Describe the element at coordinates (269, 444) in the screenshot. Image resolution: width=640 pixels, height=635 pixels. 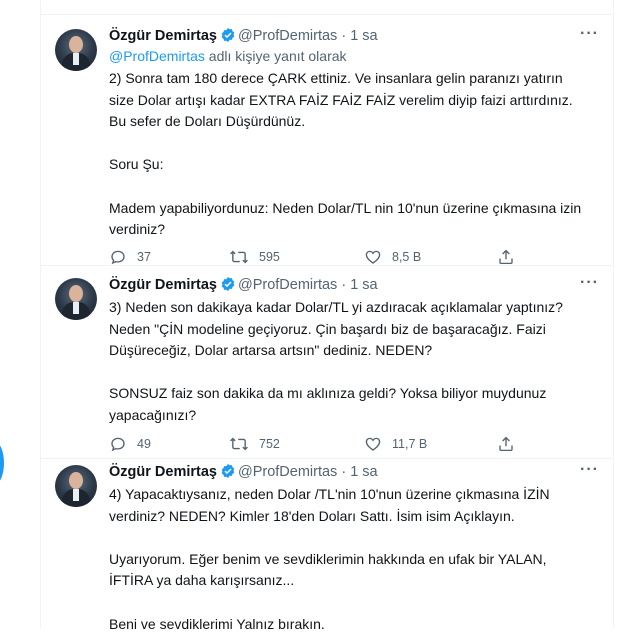
I see `retweet-count: 752` at that location.